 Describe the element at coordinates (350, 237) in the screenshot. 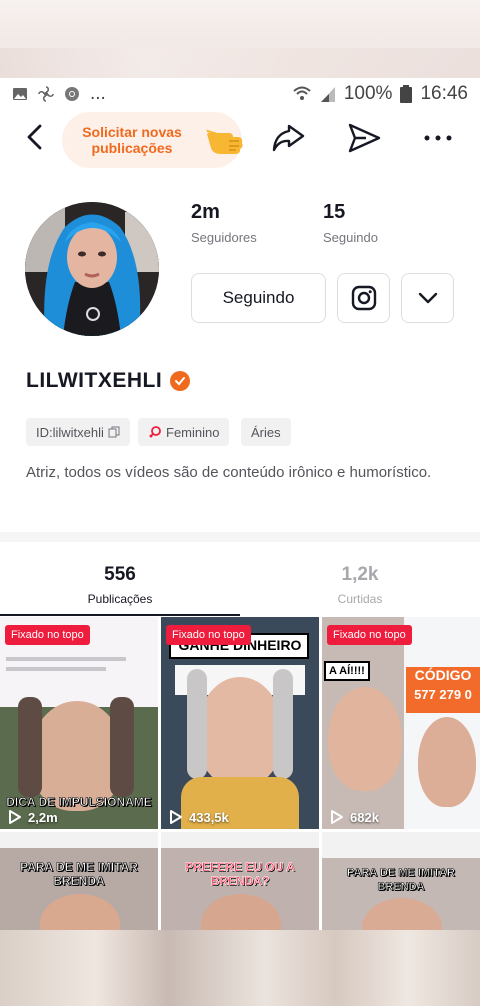

I see `following-label: Seguindo` at that location.